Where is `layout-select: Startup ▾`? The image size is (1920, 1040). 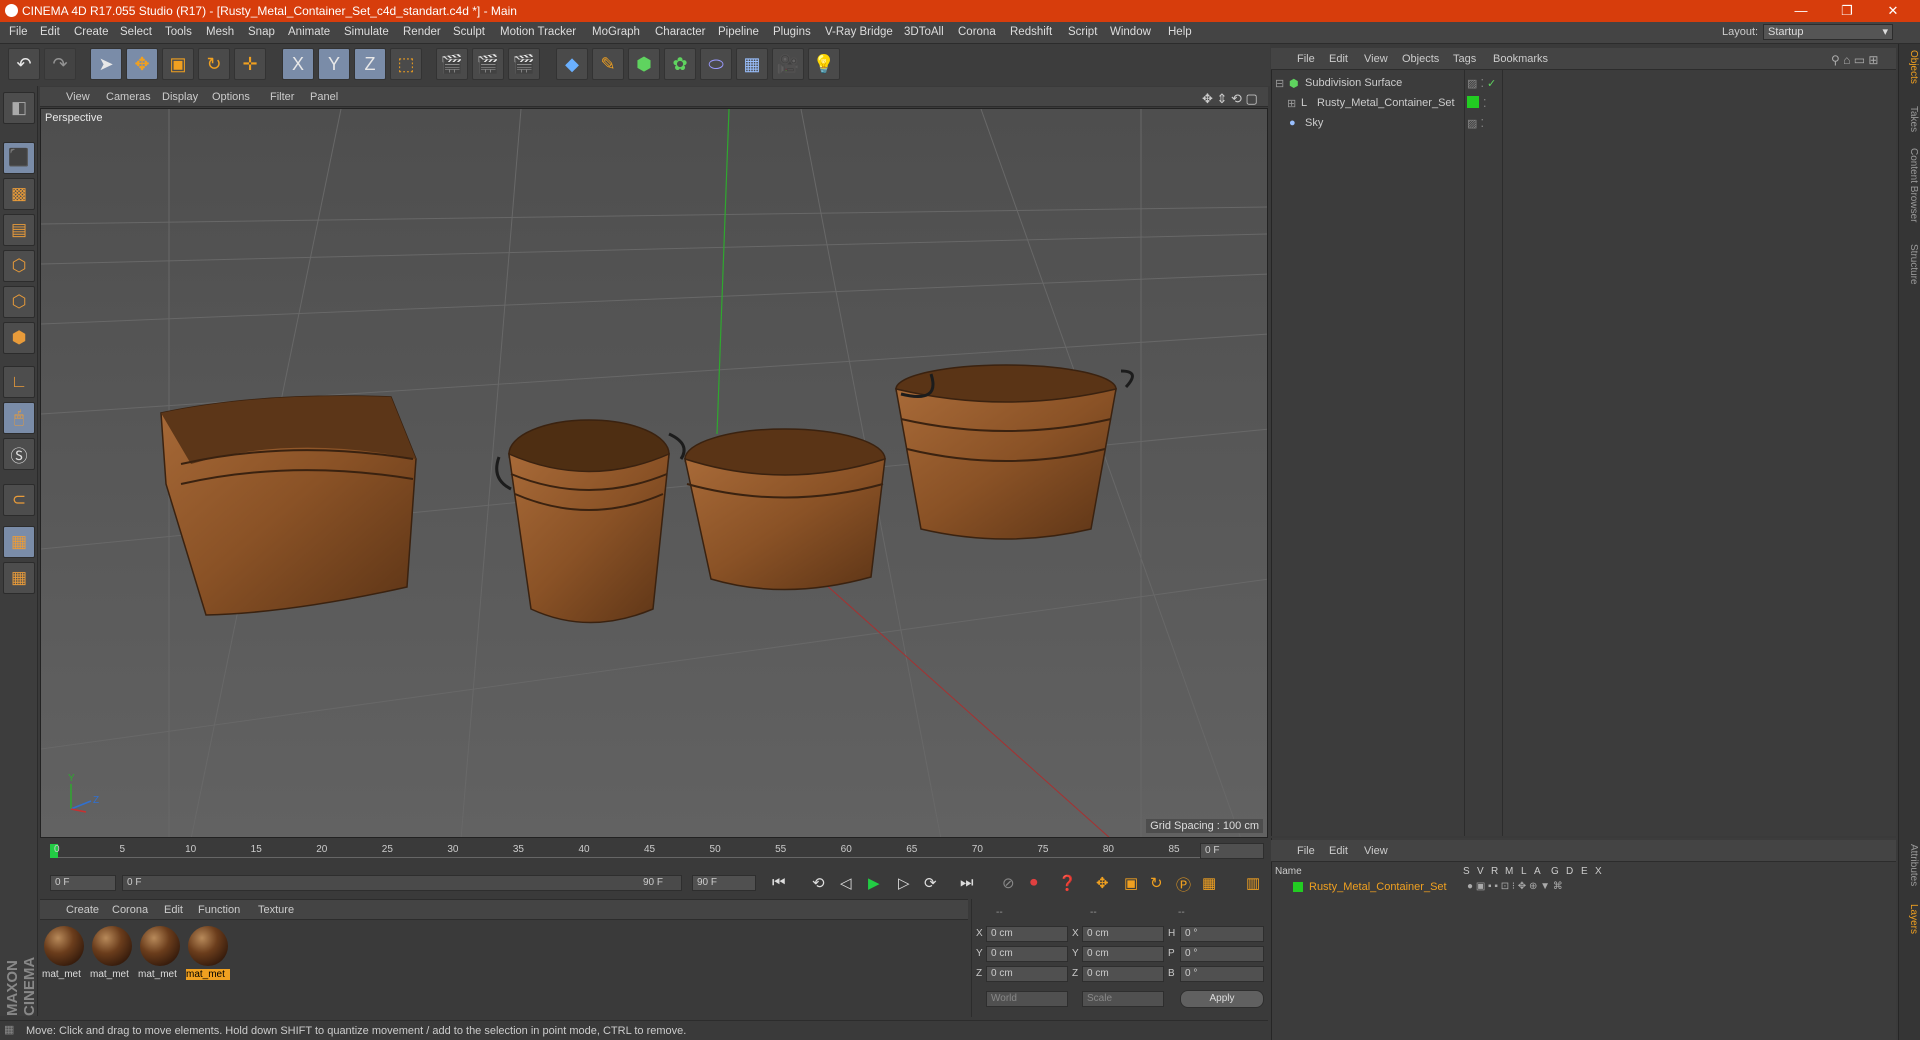
layout-select: Startup ▾ is located at coordinates (1828, 32).